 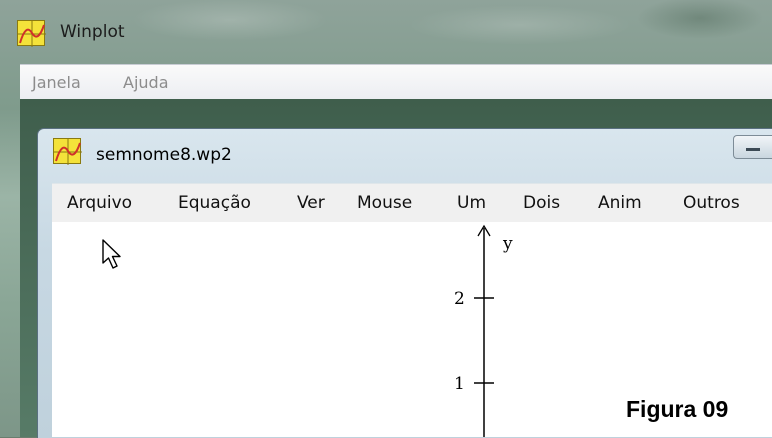 What do you see at coordinates (677, 409) in the screenshot?
I see `figure-caption: Figura 09` at bounding box center [677, 409].